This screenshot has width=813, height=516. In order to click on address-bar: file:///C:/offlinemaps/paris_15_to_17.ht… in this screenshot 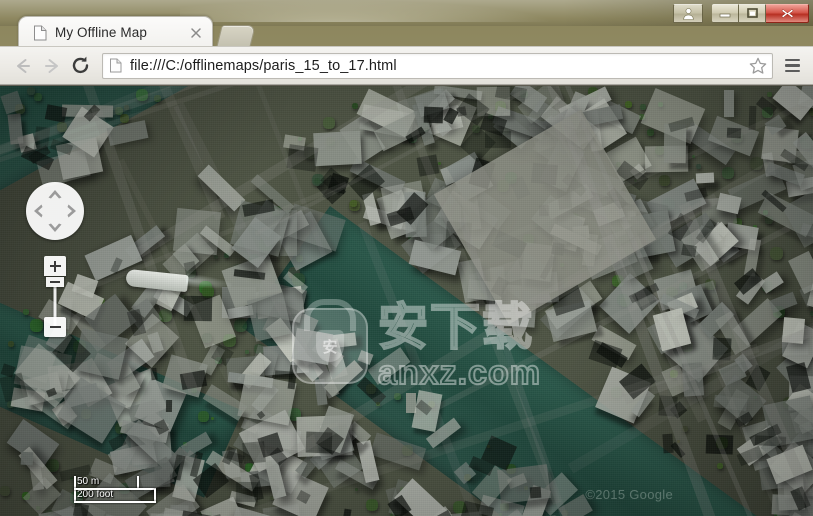, I will do `click(437, 65)`.